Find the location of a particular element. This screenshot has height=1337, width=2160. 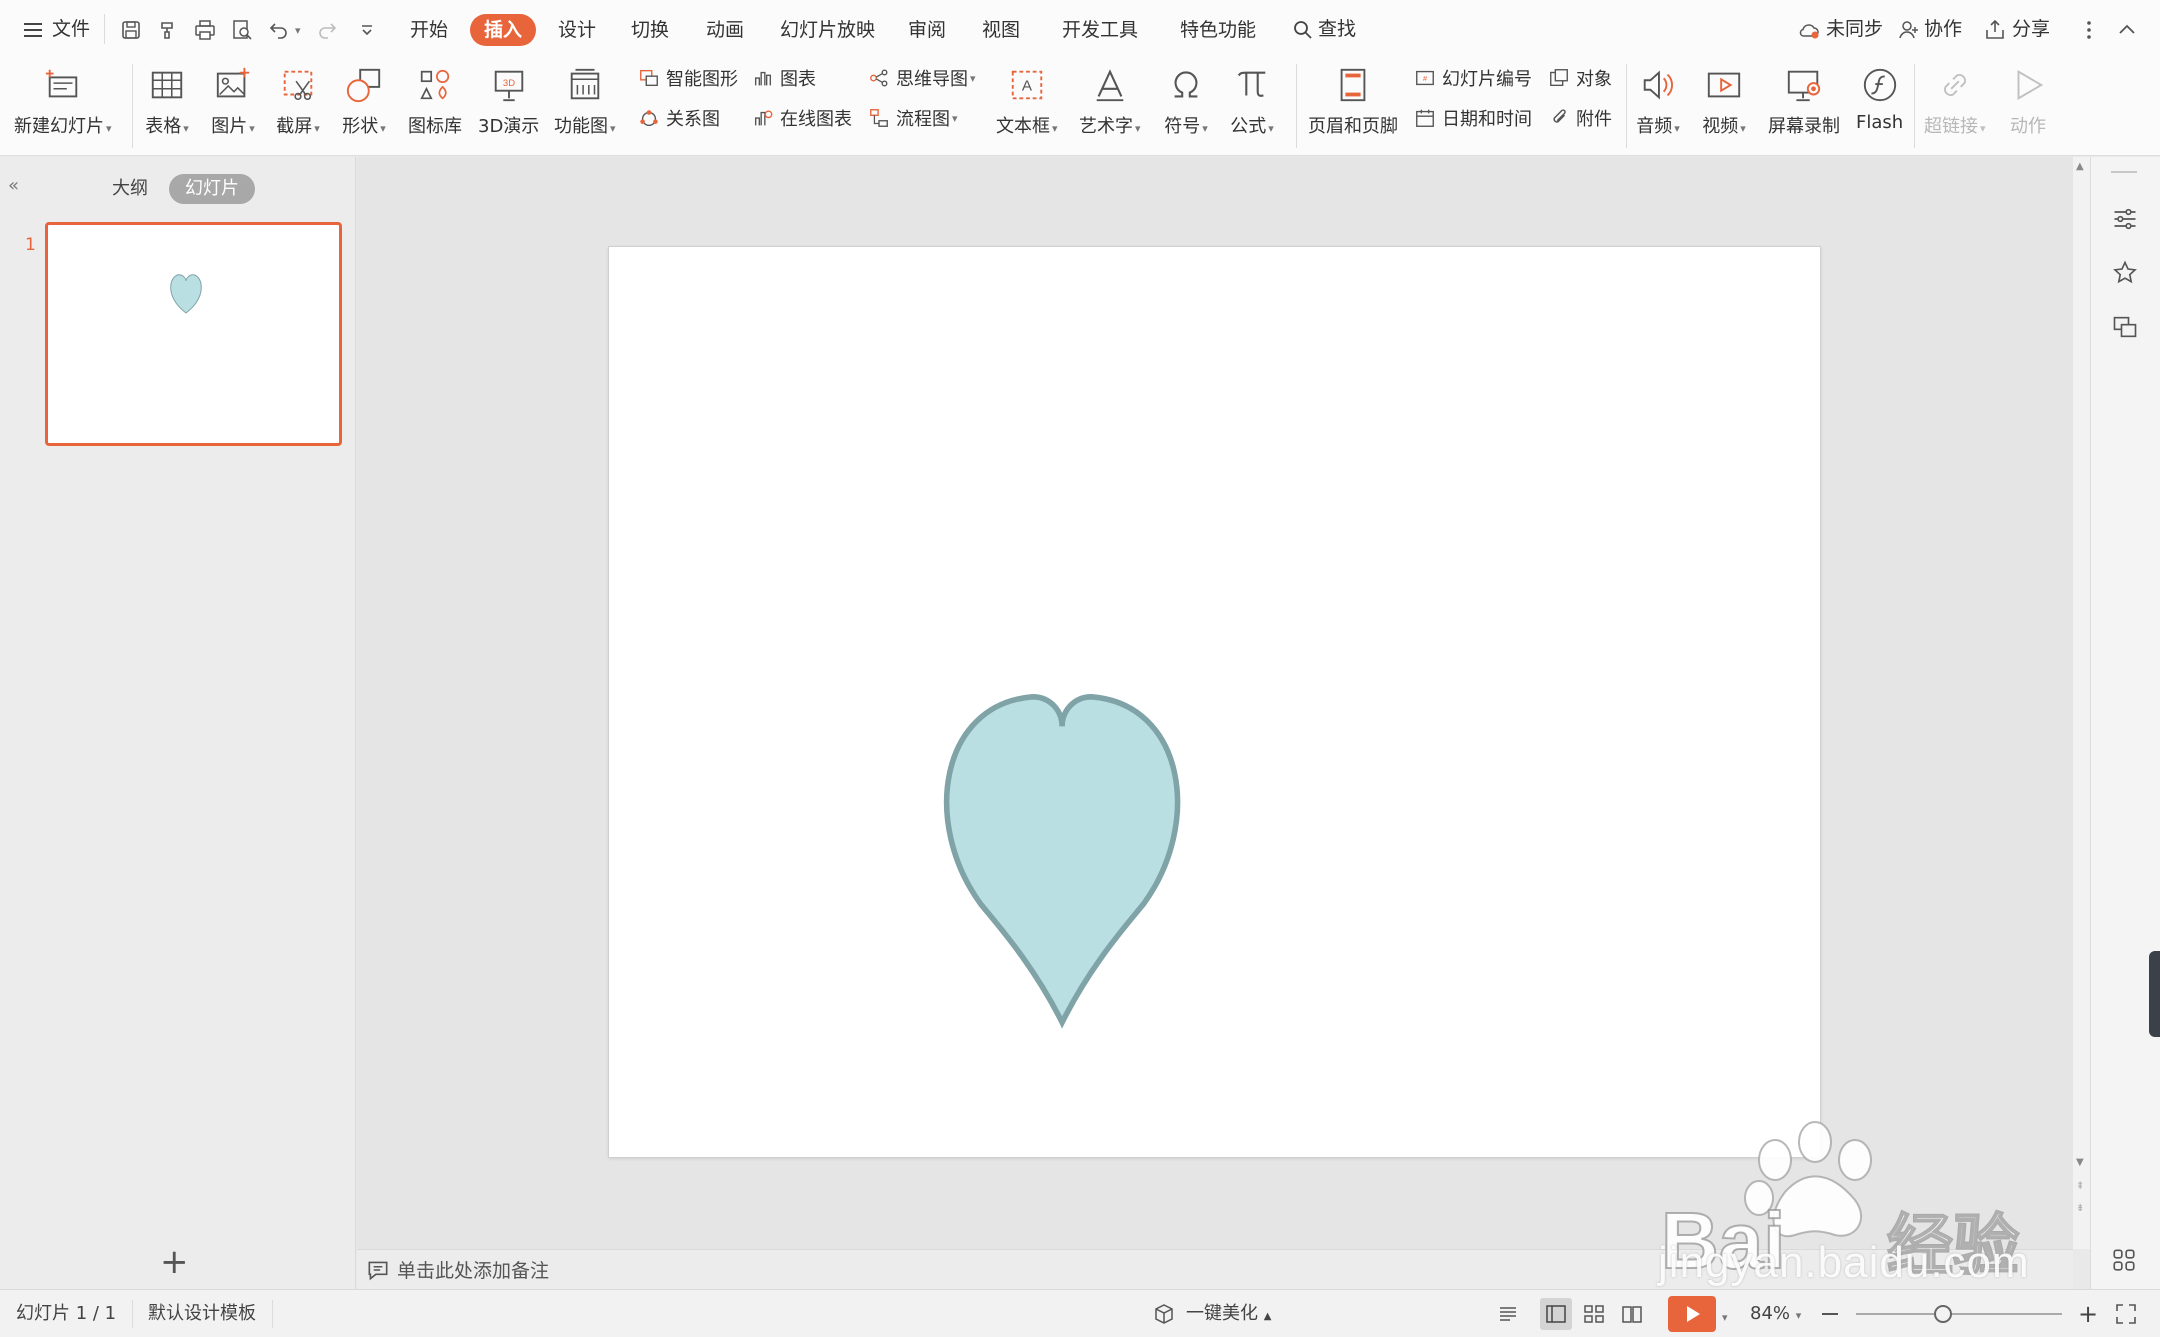

cloud-sync-icon is located at coordinates (1809, 30).